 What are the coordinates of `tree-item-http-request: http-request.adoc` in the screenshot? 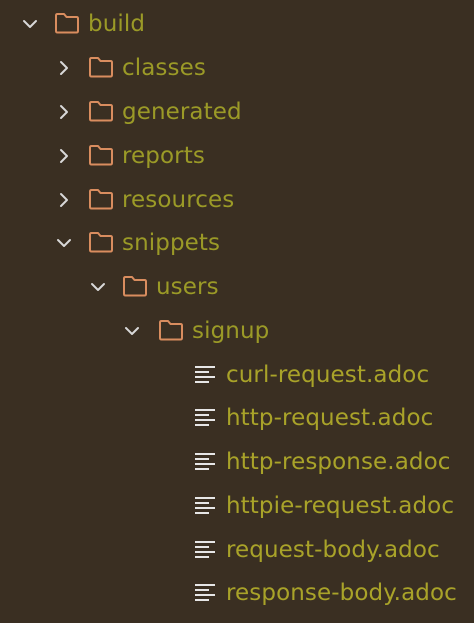 It's located at (237, 418).